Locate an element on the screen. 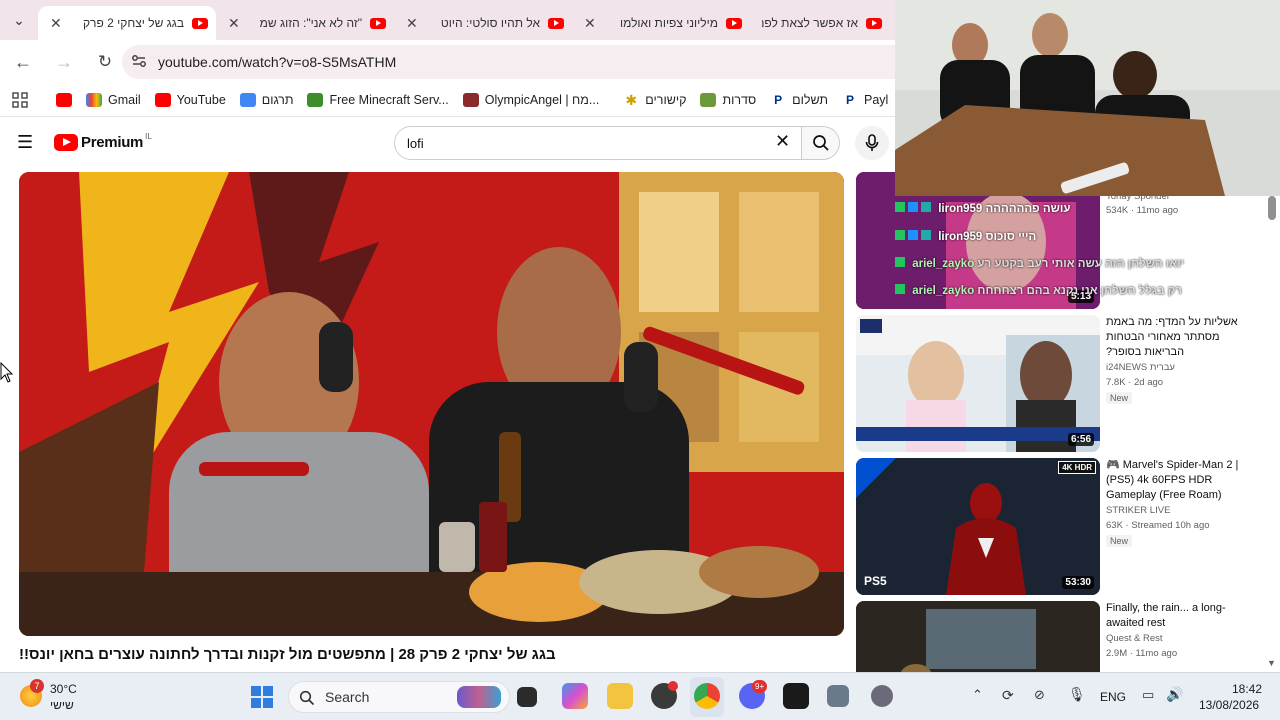  star-icon: ✱ is located at coordinates (631, 100).